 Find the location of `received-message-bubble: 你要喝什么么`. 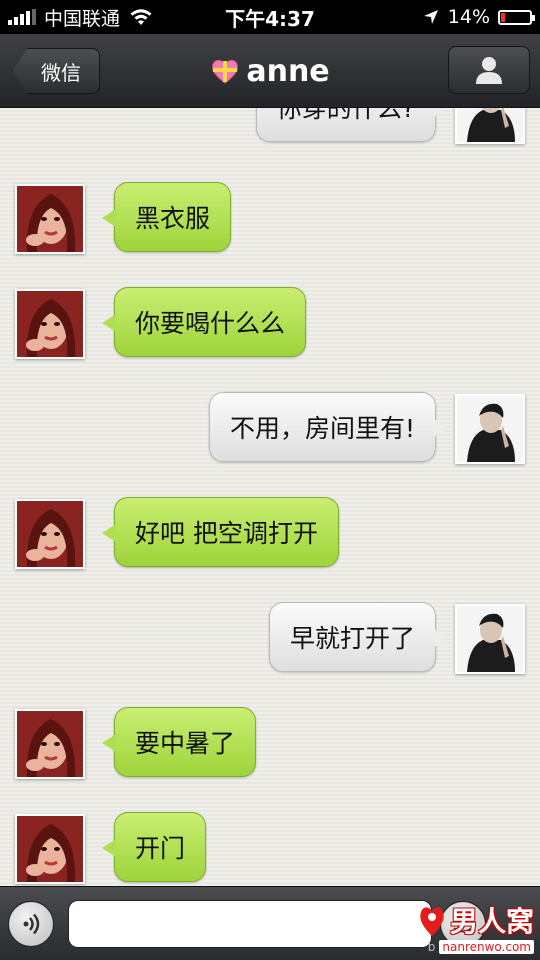

received-message-bubble: 你要喝什么么 is located at coordinates (204, 322).